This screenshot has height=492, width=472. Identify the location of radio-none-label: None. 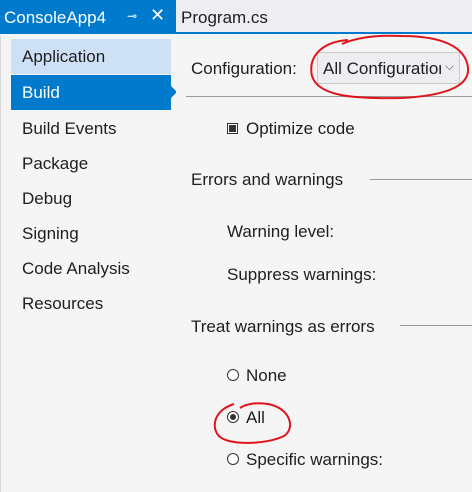
(266, 375).